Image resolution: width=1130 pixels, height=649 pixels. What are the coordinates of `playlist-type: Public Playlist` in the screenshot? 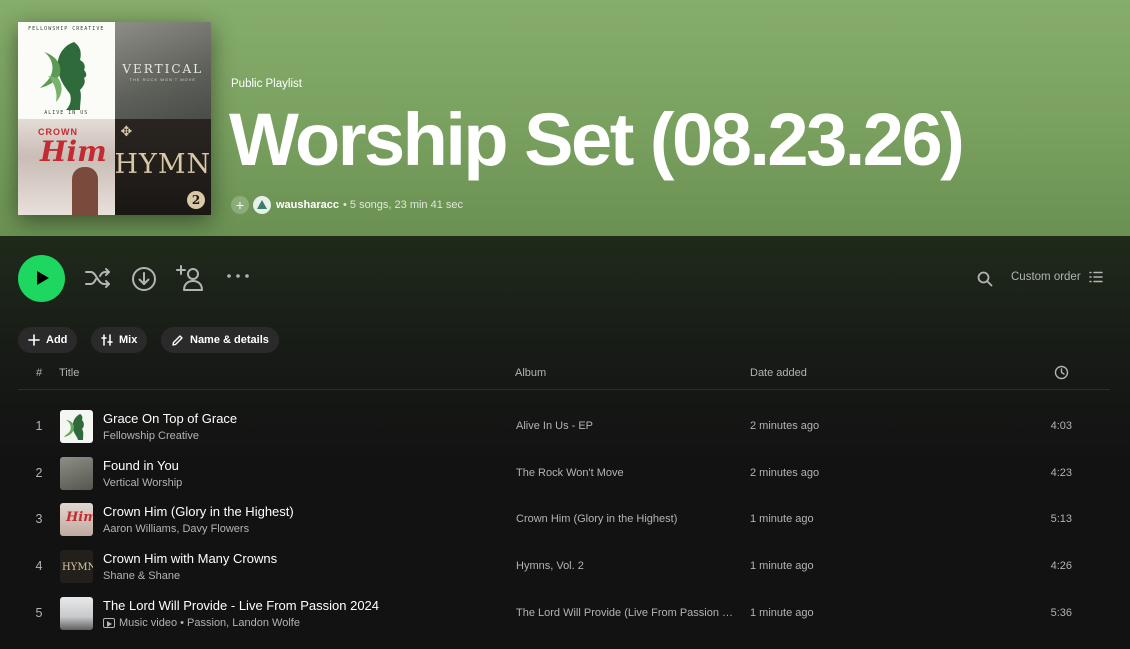 It's located at (266, 84).